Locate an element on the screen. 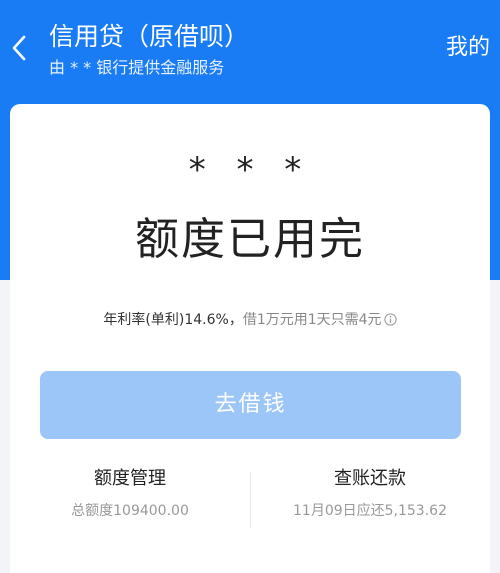 Image resolution: width=500 pixels, height=573 pixels. interest-rate-line: 年利率(单利)14.6%，借1万元用1天只需4元 is located at coordinates (250, 321).